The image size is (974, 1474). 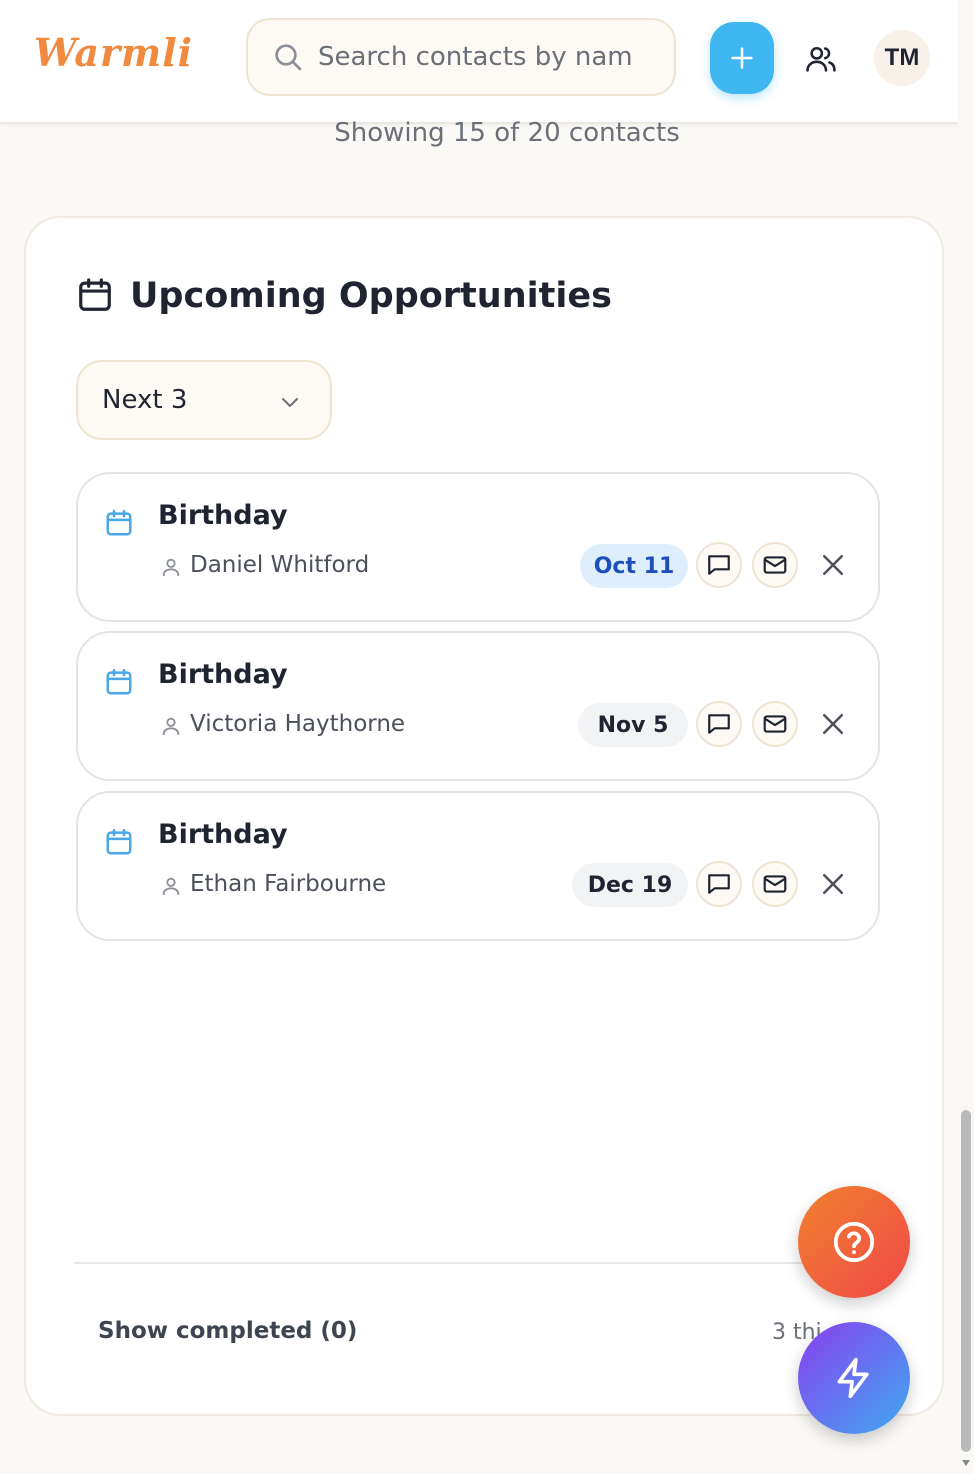 I want to click on search-box, so click(x=461, y=57).